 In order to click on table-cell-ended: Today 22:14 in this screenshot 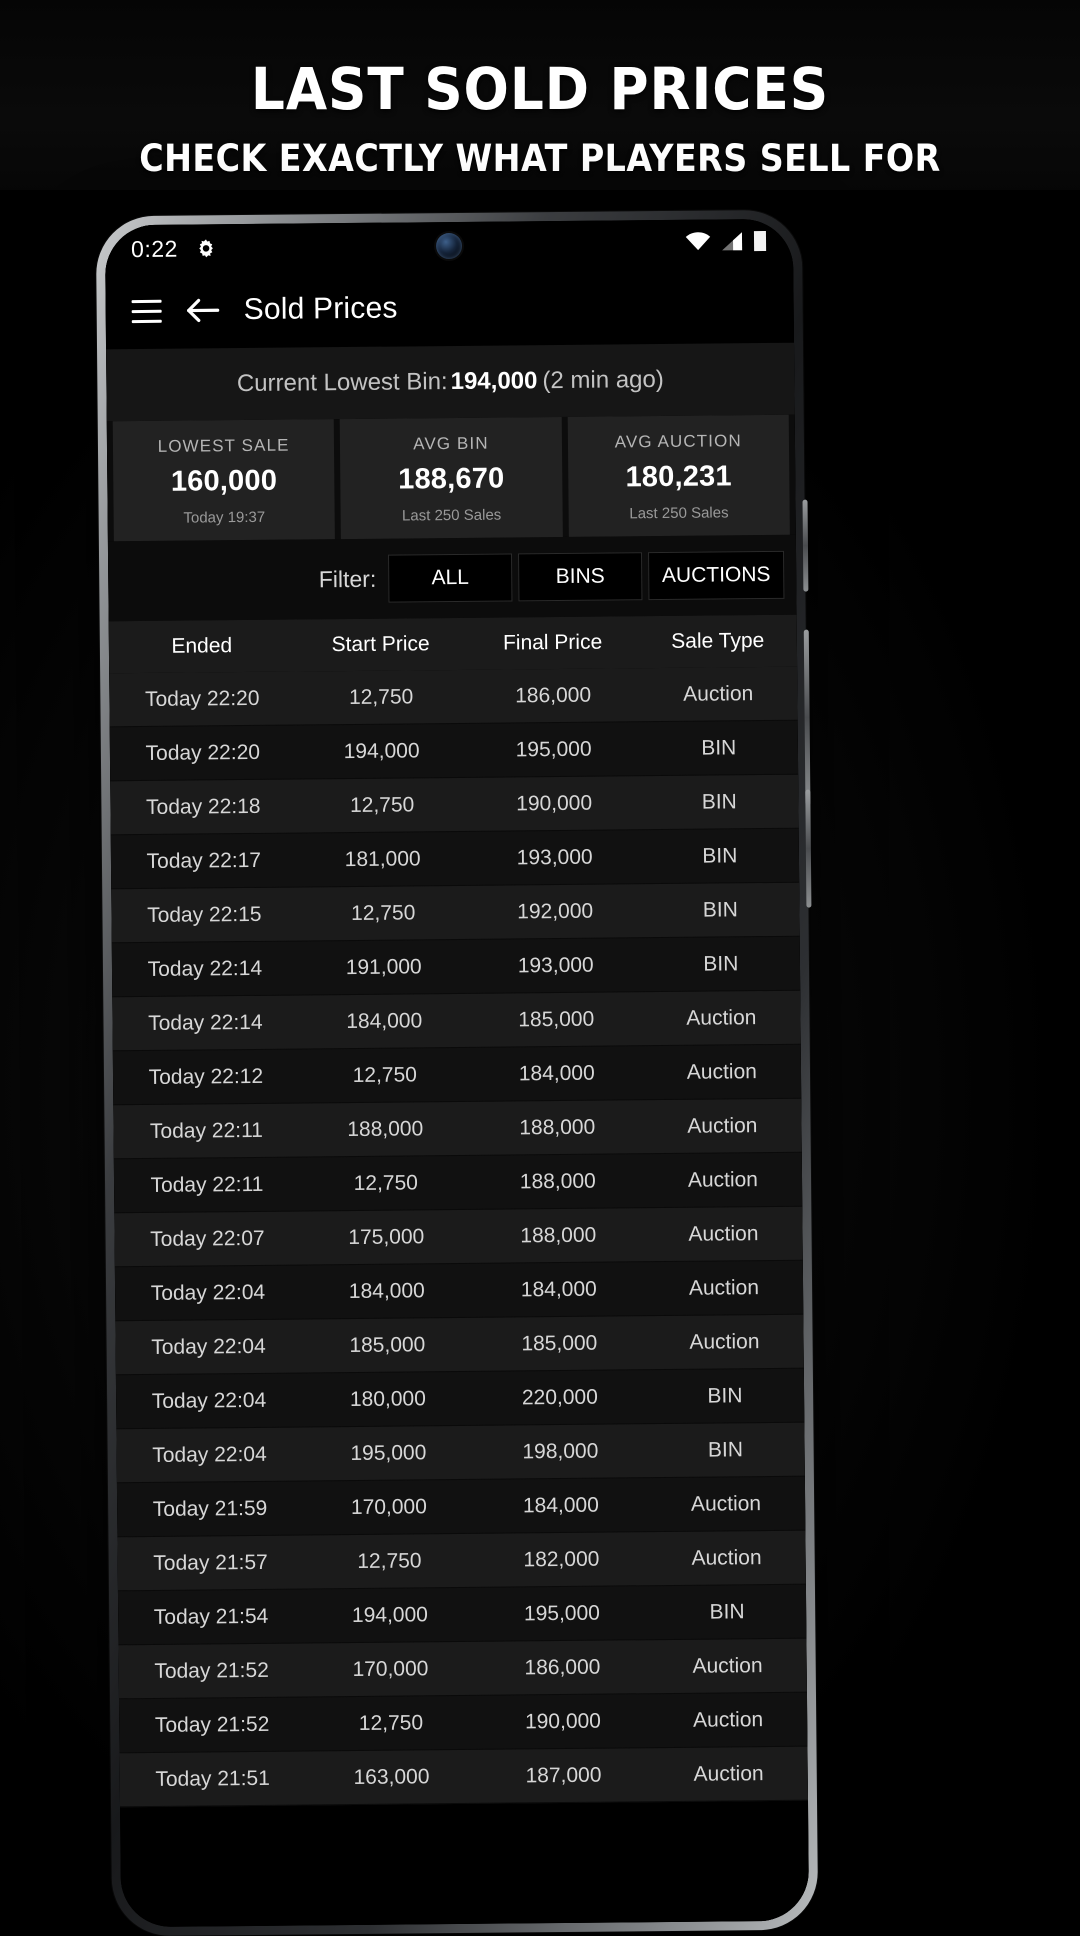, I will do `click(205, 1022)`.